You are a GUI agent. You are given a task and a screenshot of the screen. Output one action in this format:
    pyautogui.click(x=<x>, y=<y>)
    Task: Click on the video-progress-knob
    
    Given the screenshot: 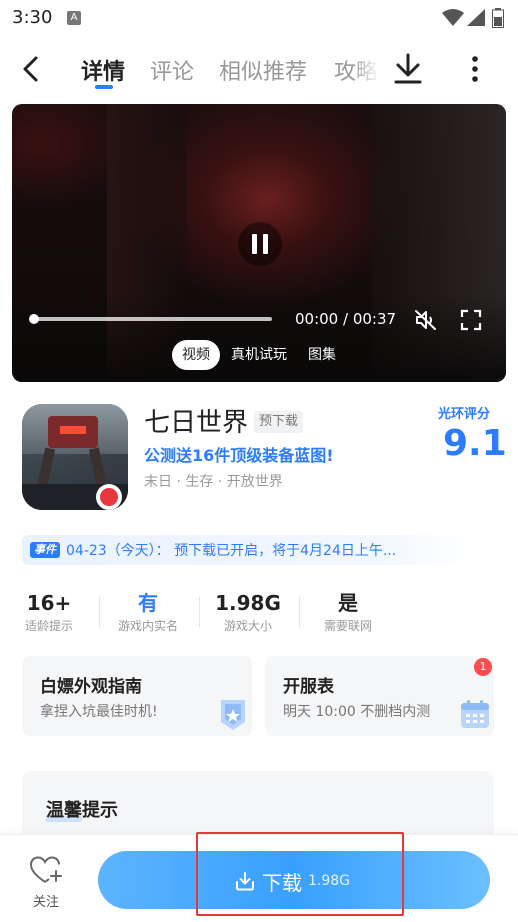 What is the action you would take?
    pyautogui.click(x=34, y=319)
    